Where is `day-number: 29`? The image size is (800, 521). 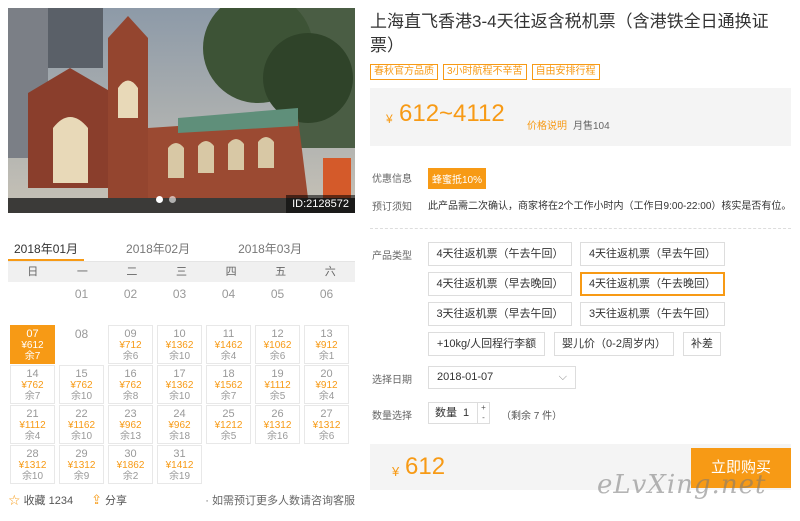 day-number: 29 is located at coordinates (81, 454).